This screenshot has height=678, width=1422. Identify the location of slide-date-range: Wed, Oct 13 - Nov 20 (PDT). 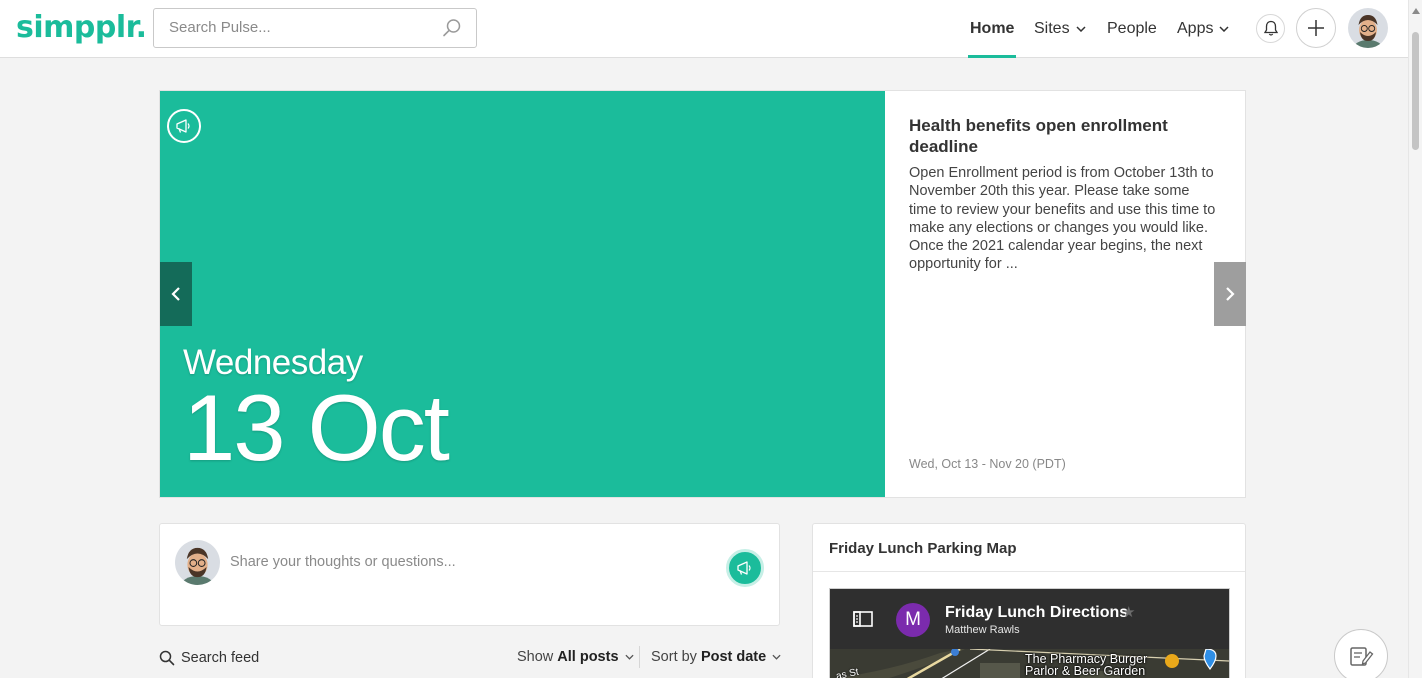
(987, 464).